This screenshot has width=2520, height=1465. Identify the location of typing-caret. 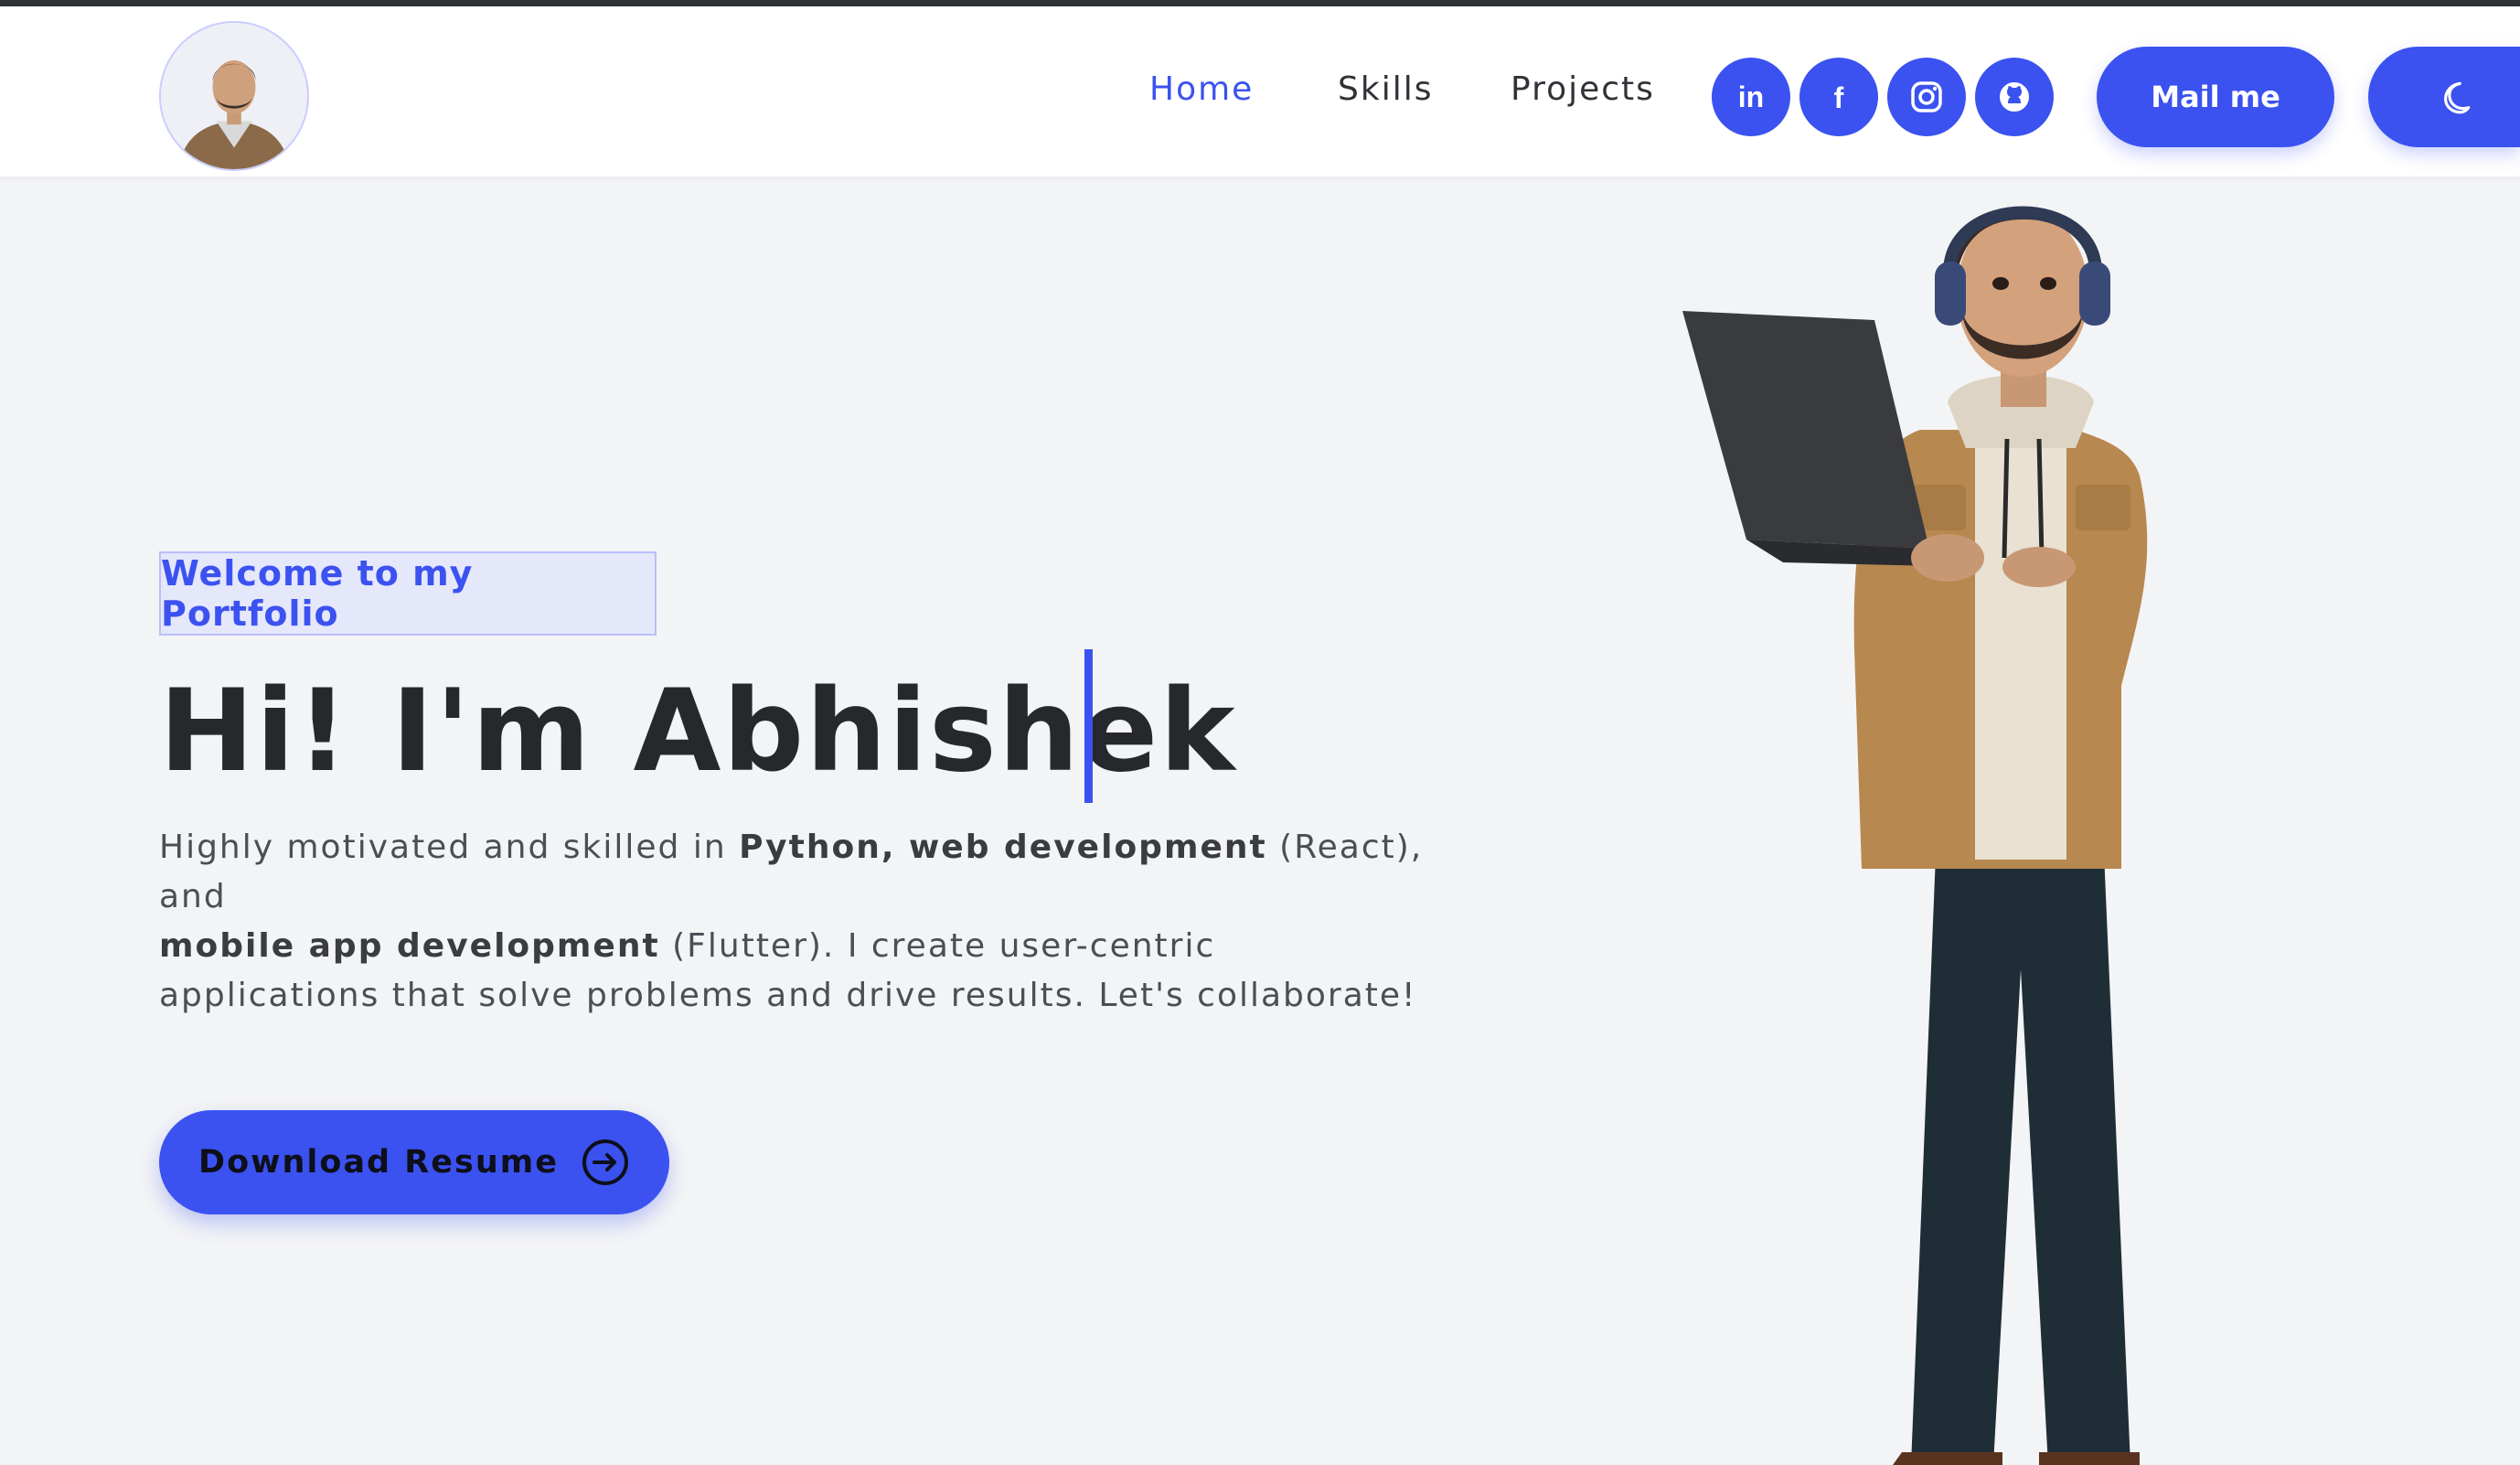
(1088, 726).